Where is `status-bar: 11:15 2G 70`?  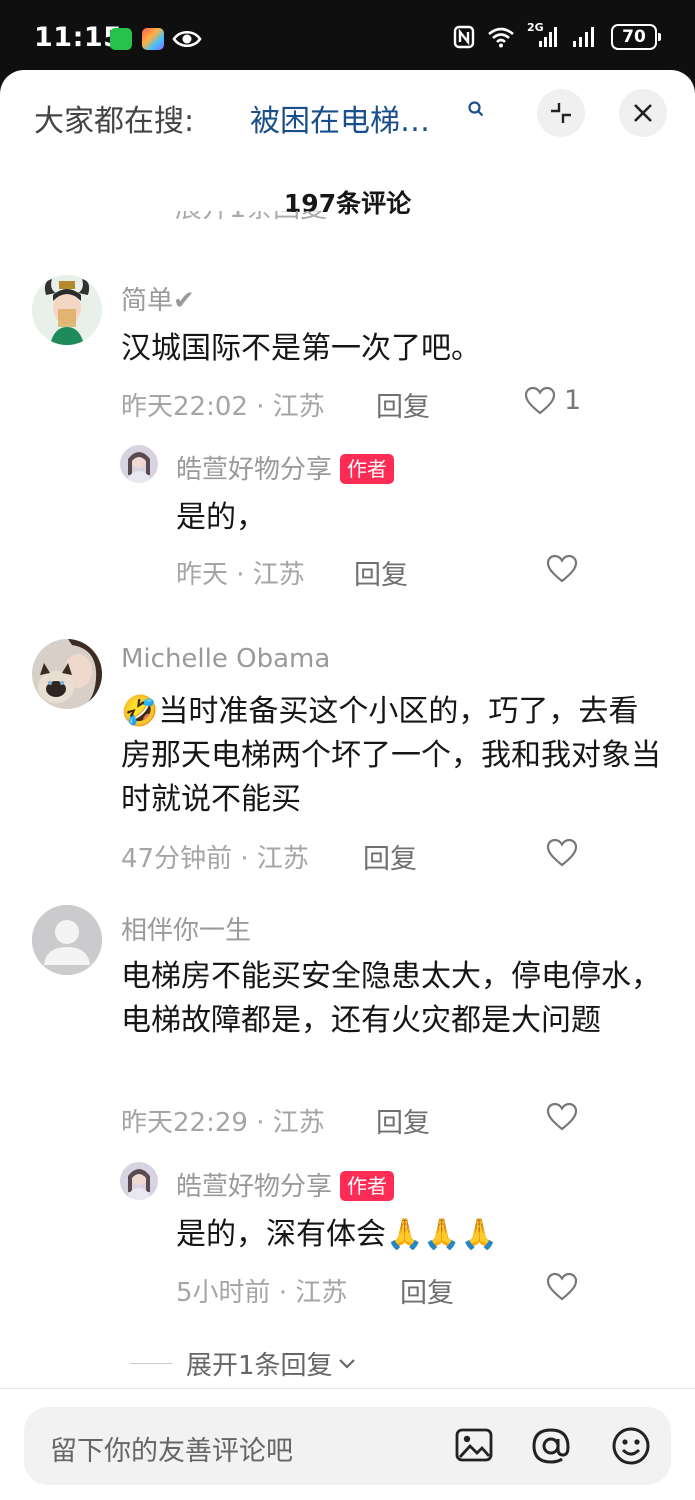
status-bar: 11:15 2G 70 is located at coordinates (347, 39).